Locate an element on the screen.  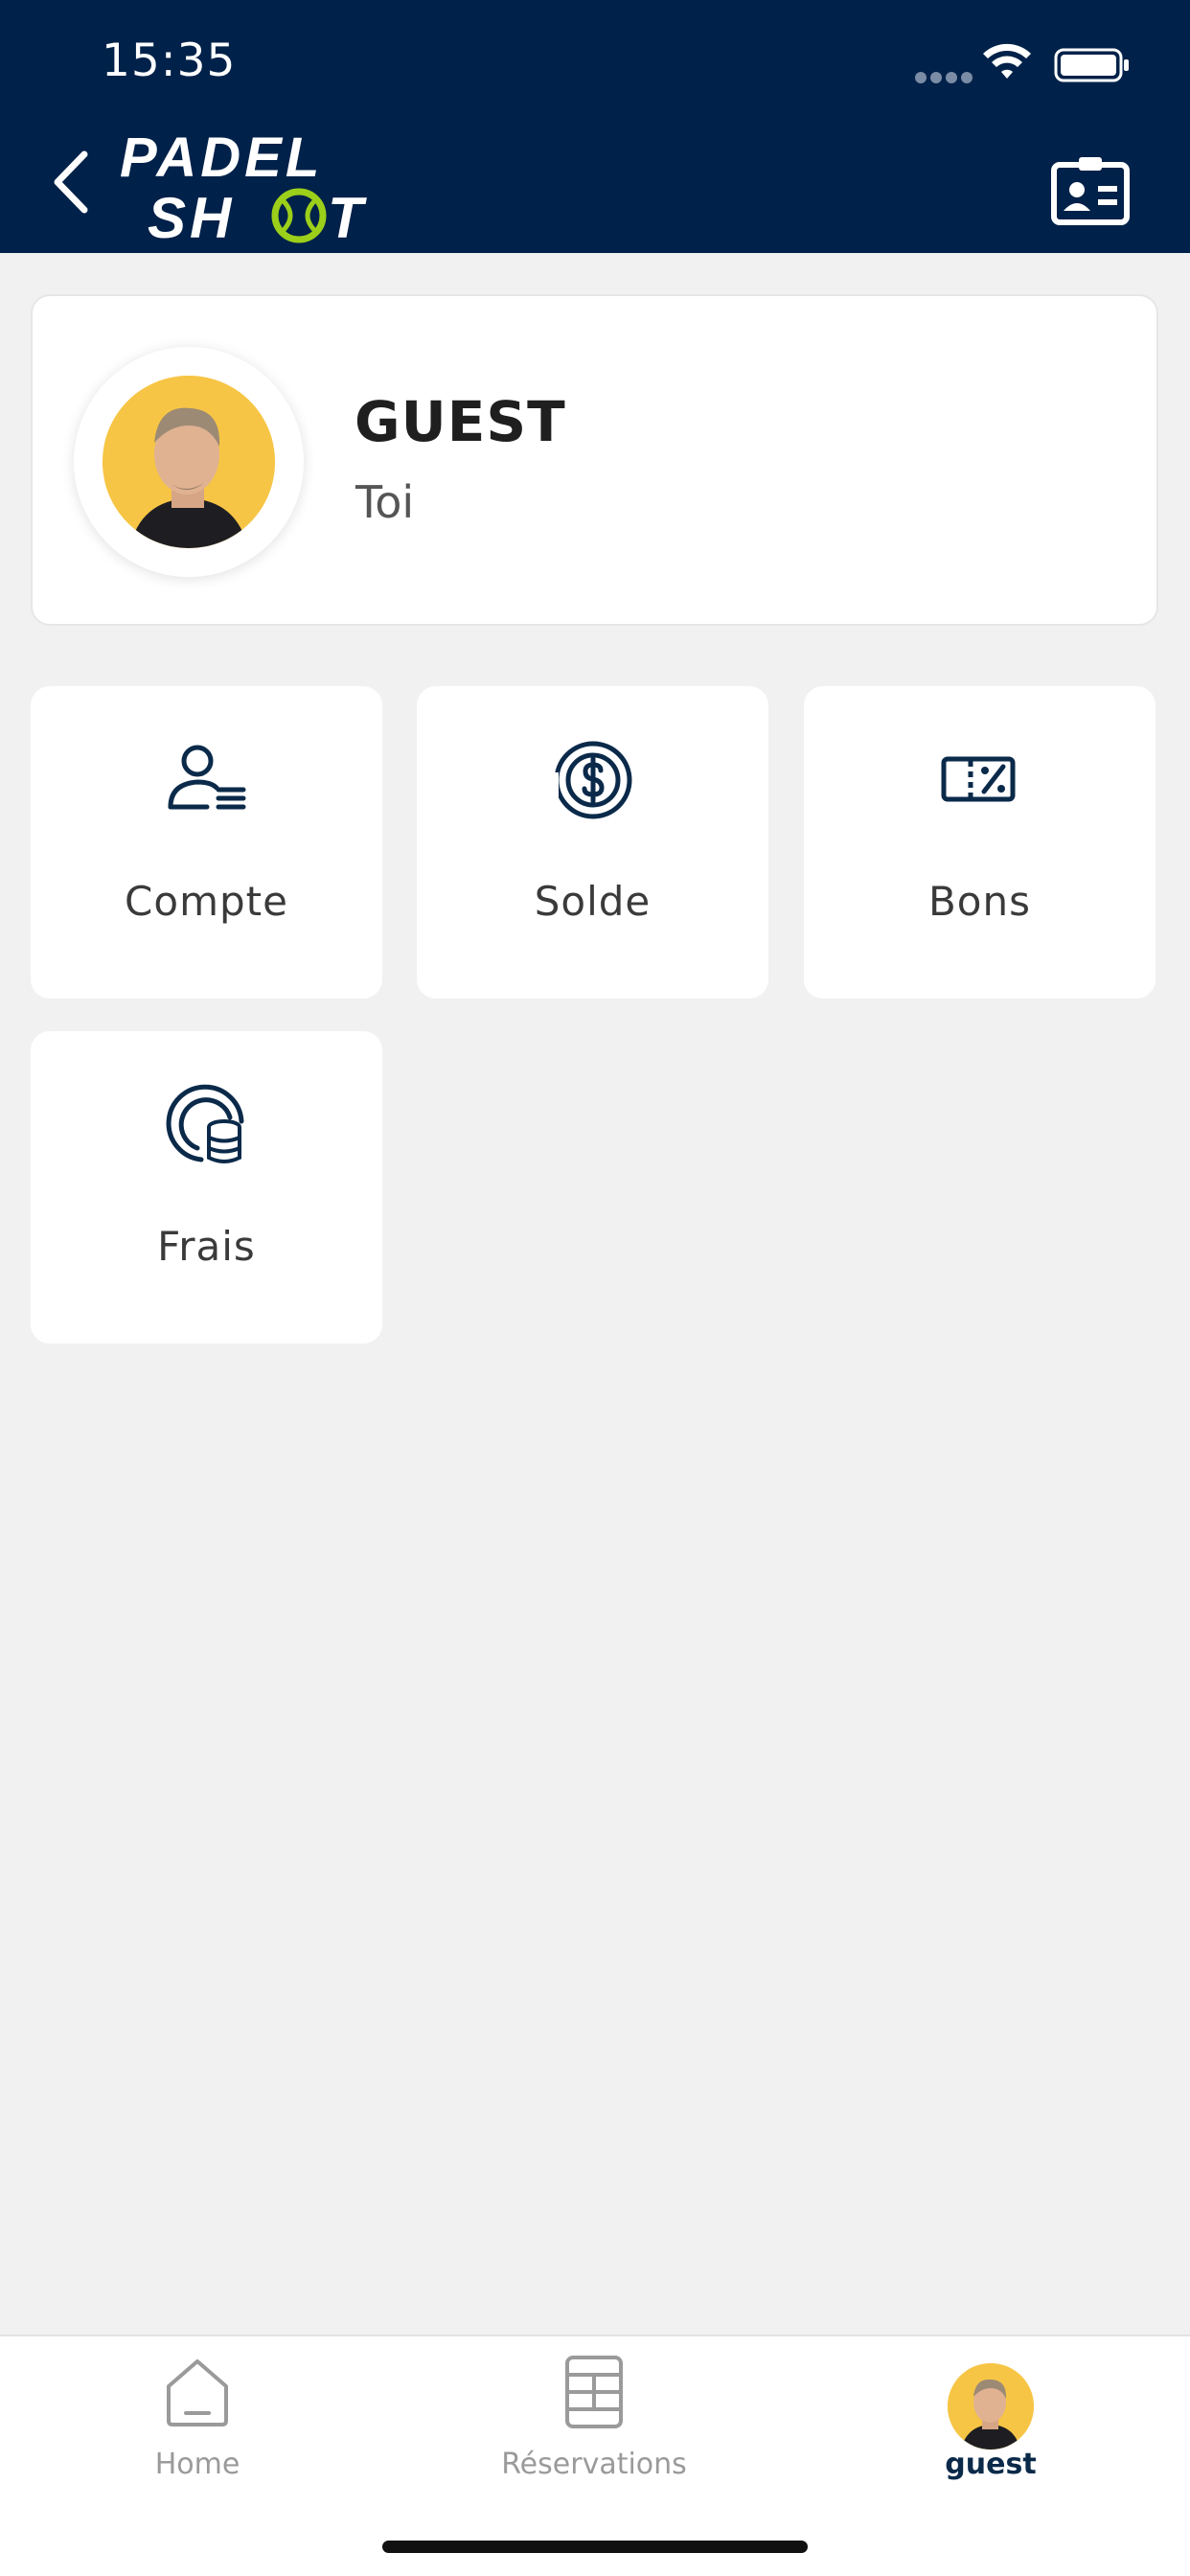
back-button is located at coordinates (71, 182).